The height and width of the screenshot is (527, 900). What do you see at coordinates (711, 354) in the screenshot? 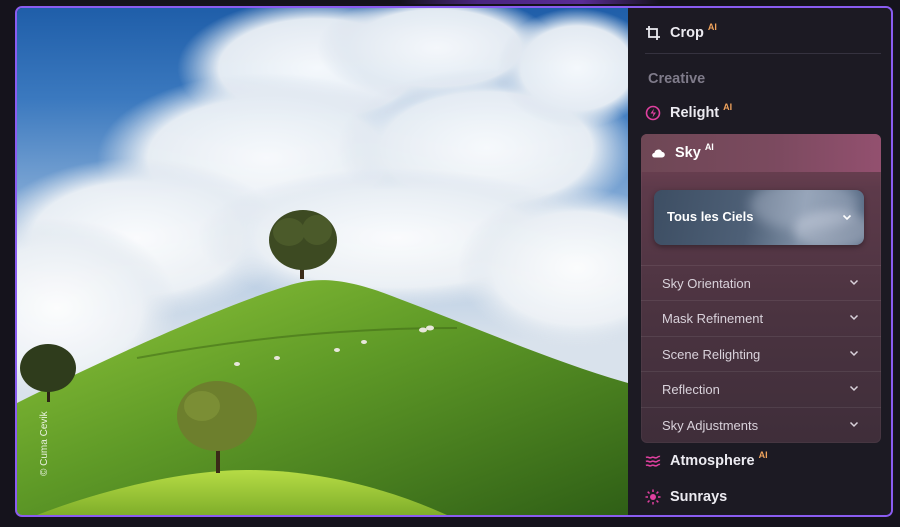
I see `subsection-label: Scene Relighting` at bounding box center [711, 354].